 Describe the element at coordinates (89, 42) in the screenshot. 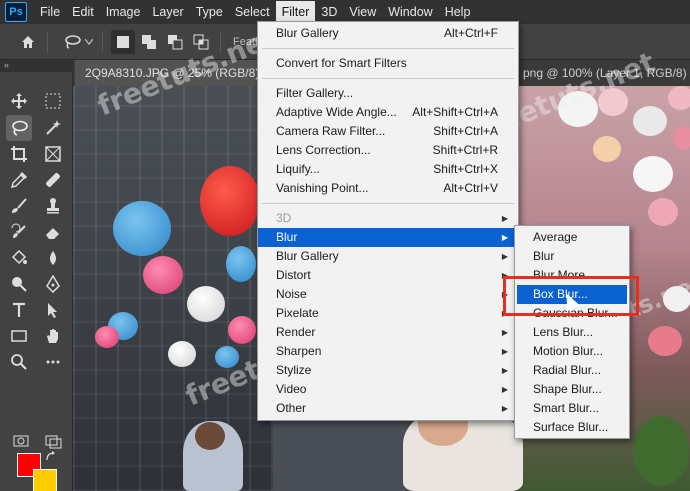

I see `chevron-down-icon` at that location.